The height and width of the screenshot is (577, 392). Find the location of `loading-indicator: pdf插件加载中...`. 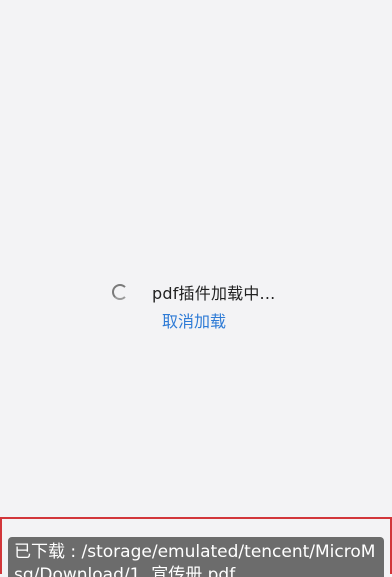

loading-indicator: pdf插件加载中... is located at coordinates (193, 292).